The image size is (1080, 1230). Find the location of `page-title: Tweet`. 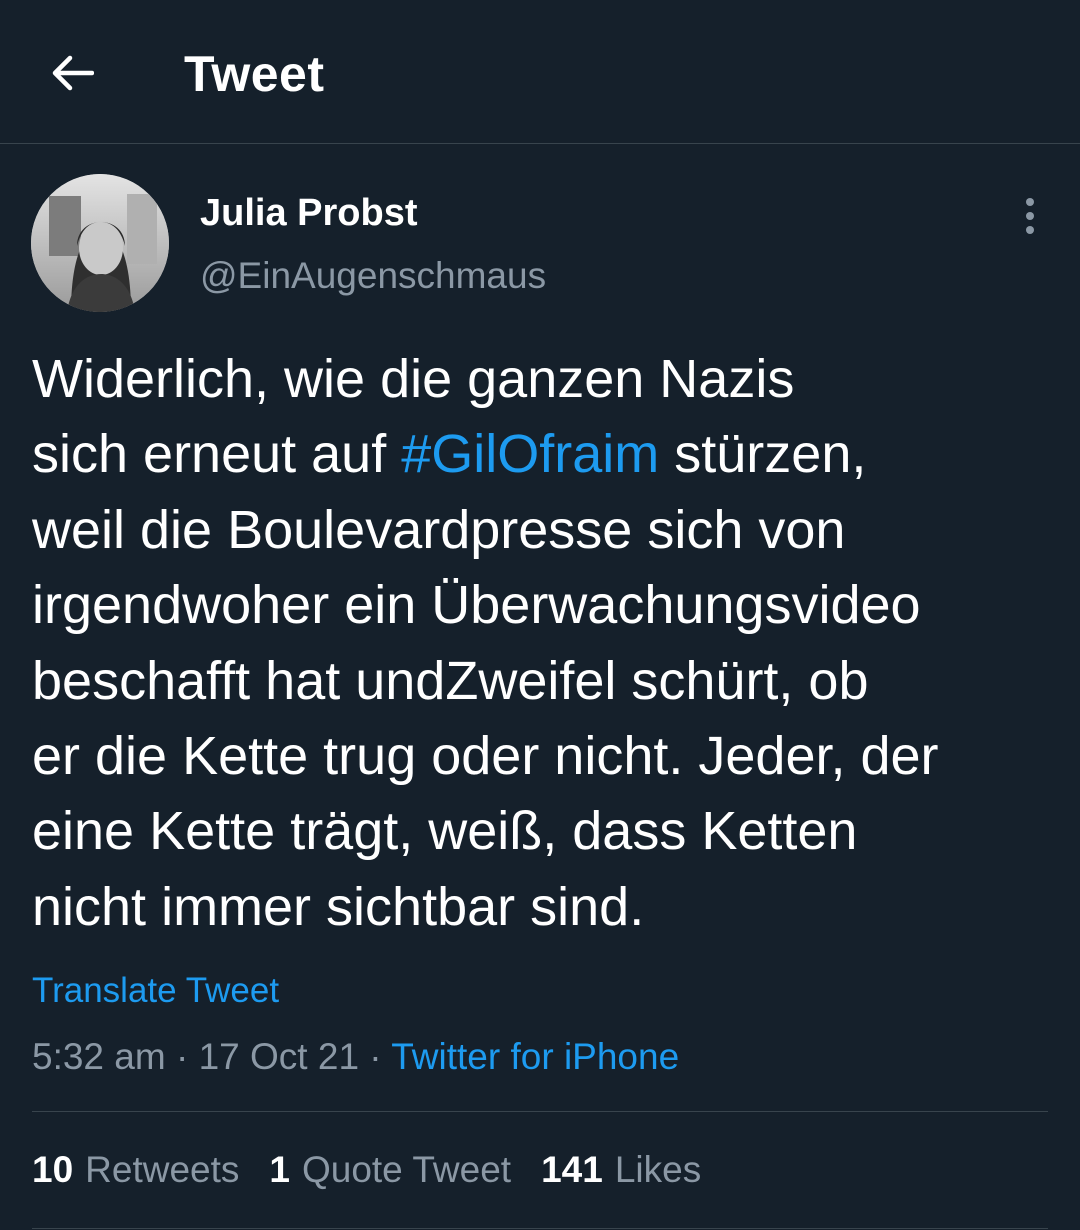

page-title: Tweet is located at coordinates (254, 74).